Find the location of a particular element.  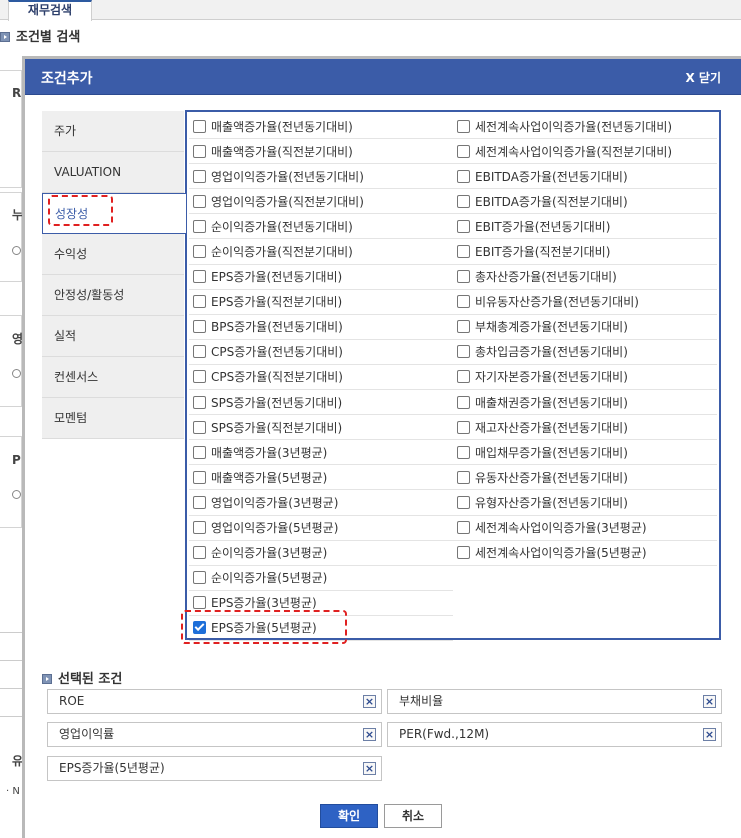

condition-option: EPS증가율(전년동기대비) is located at coordinates (321, 277).